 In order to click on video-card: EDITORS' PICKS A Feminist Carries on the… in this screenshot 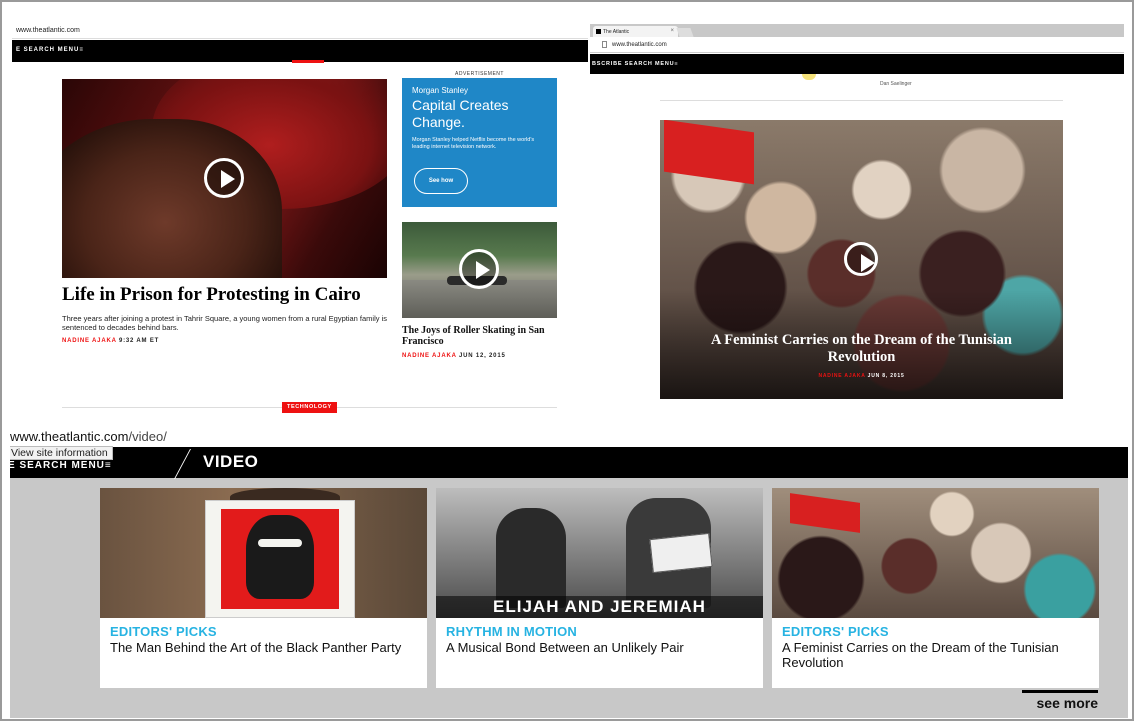, I will do `click(935, 588)`.